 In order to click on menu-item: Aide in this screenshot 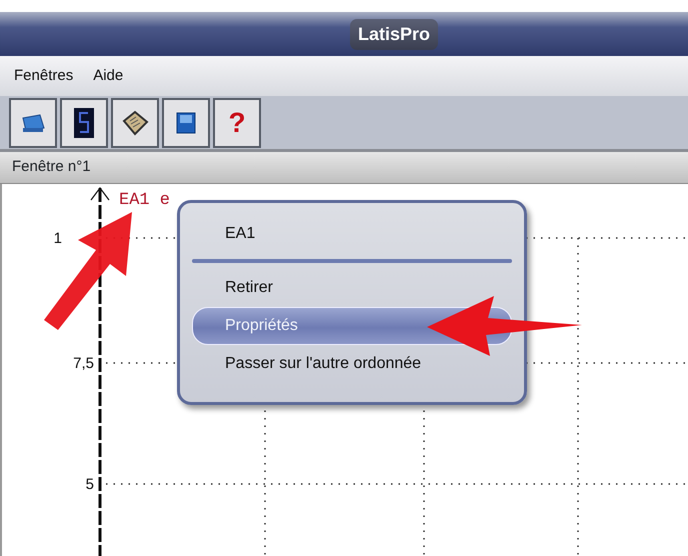, I will do `click(108, 76)`.